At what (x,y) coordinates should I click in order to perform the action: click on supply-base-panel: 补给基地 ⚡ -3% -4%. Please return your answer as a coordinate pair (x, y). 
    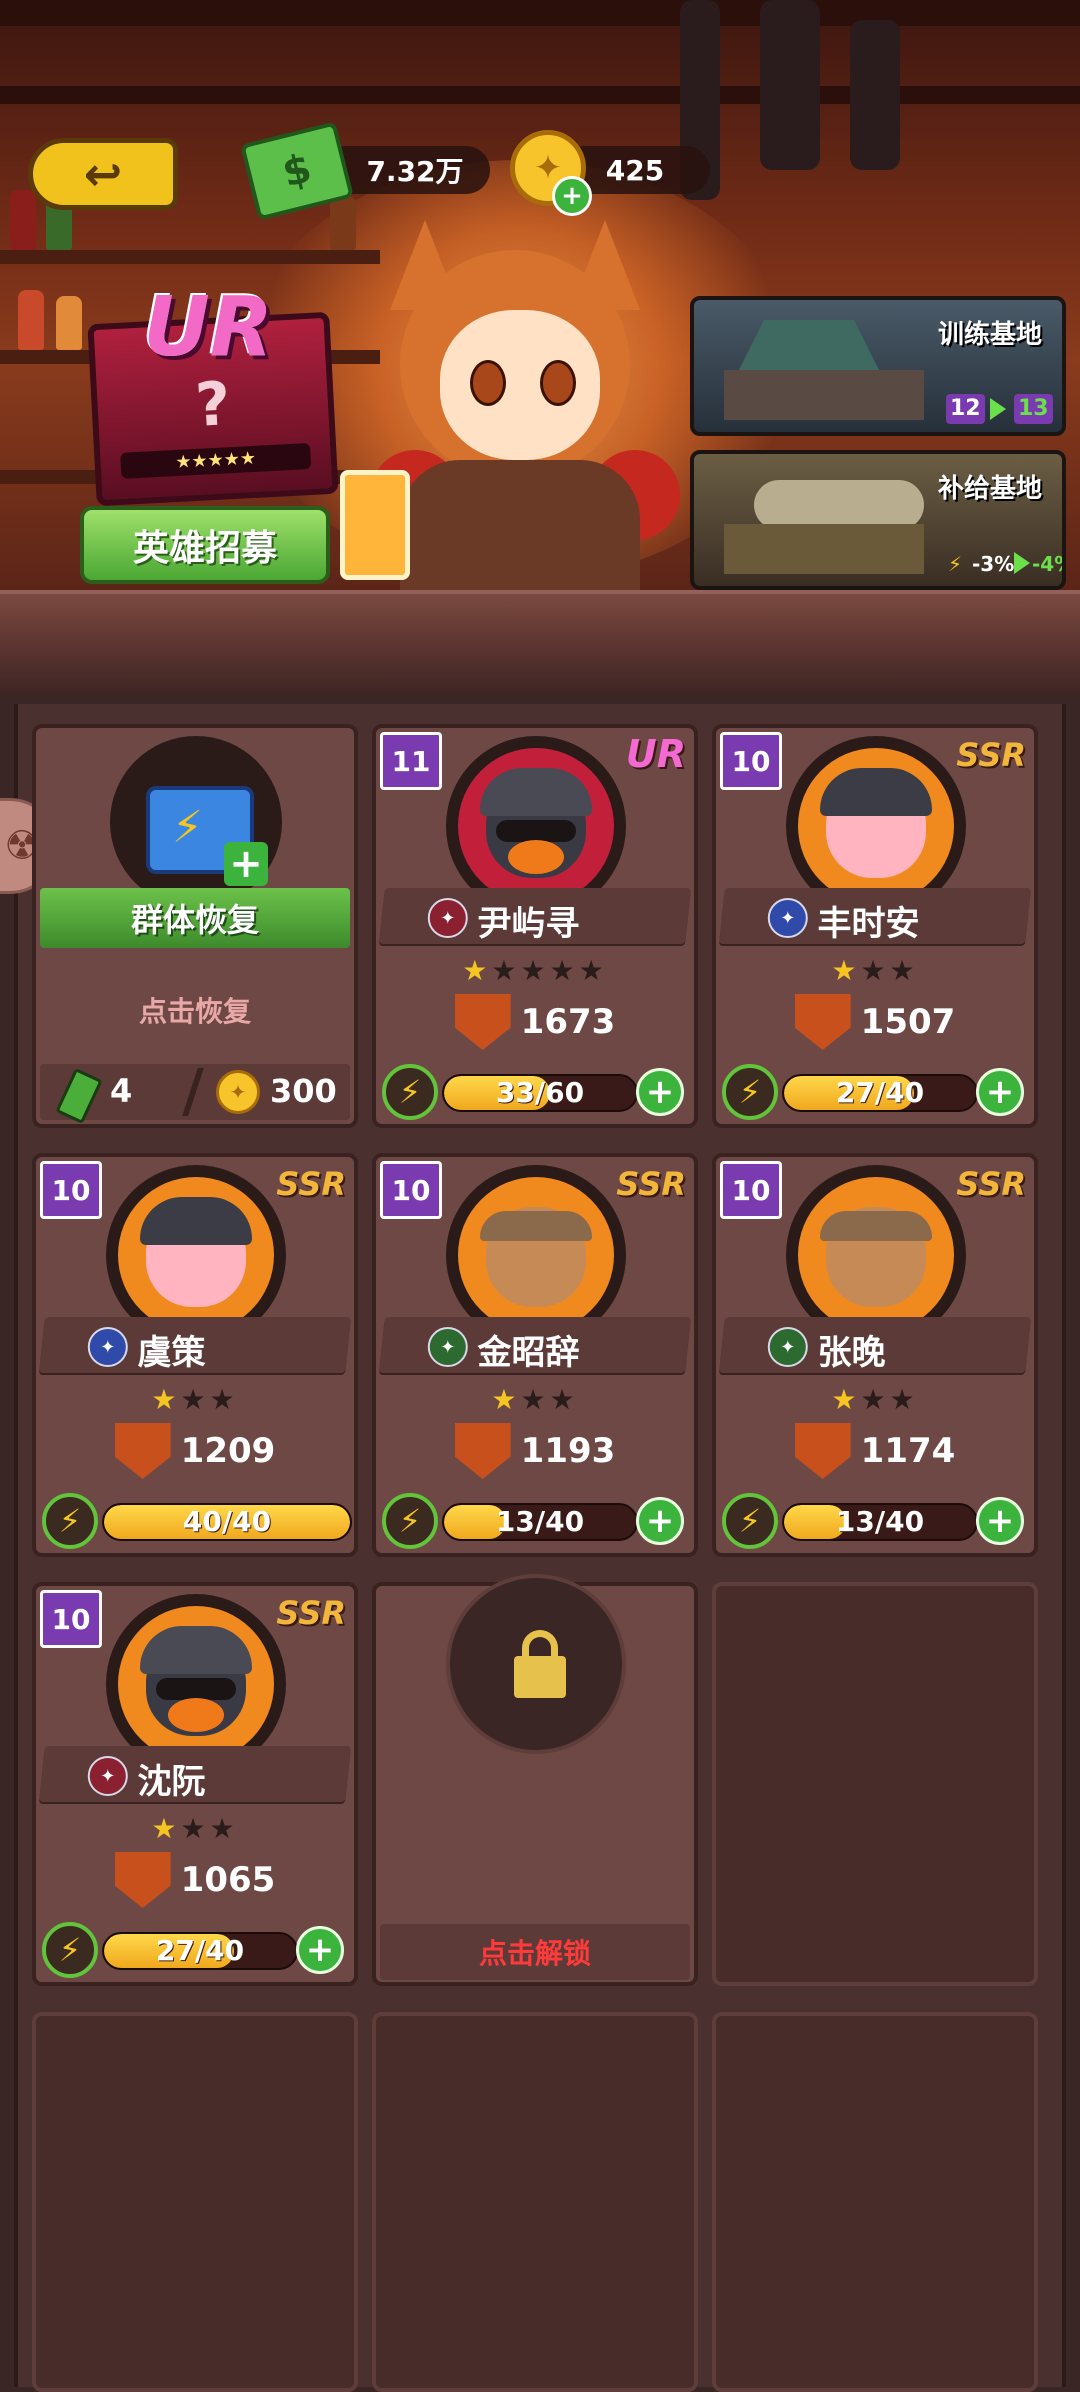
    Looking at the image, I should click on (878, 520).